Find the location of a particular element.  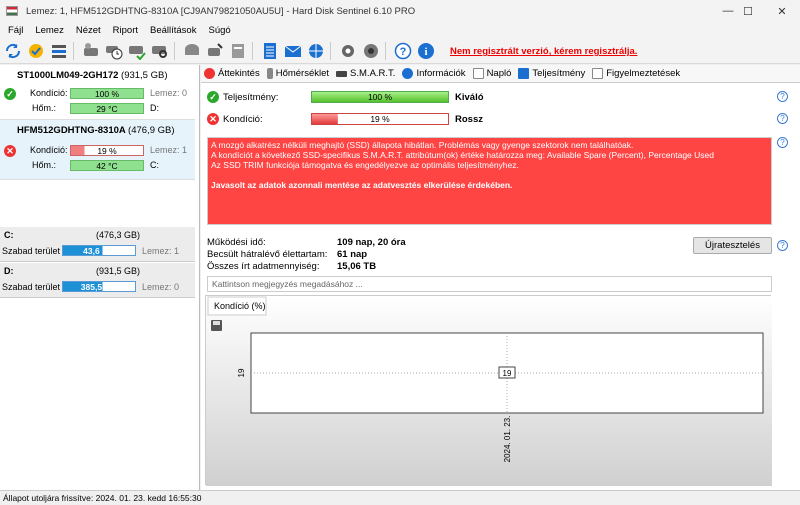

performance-icon is located at coordinates (524, 73).